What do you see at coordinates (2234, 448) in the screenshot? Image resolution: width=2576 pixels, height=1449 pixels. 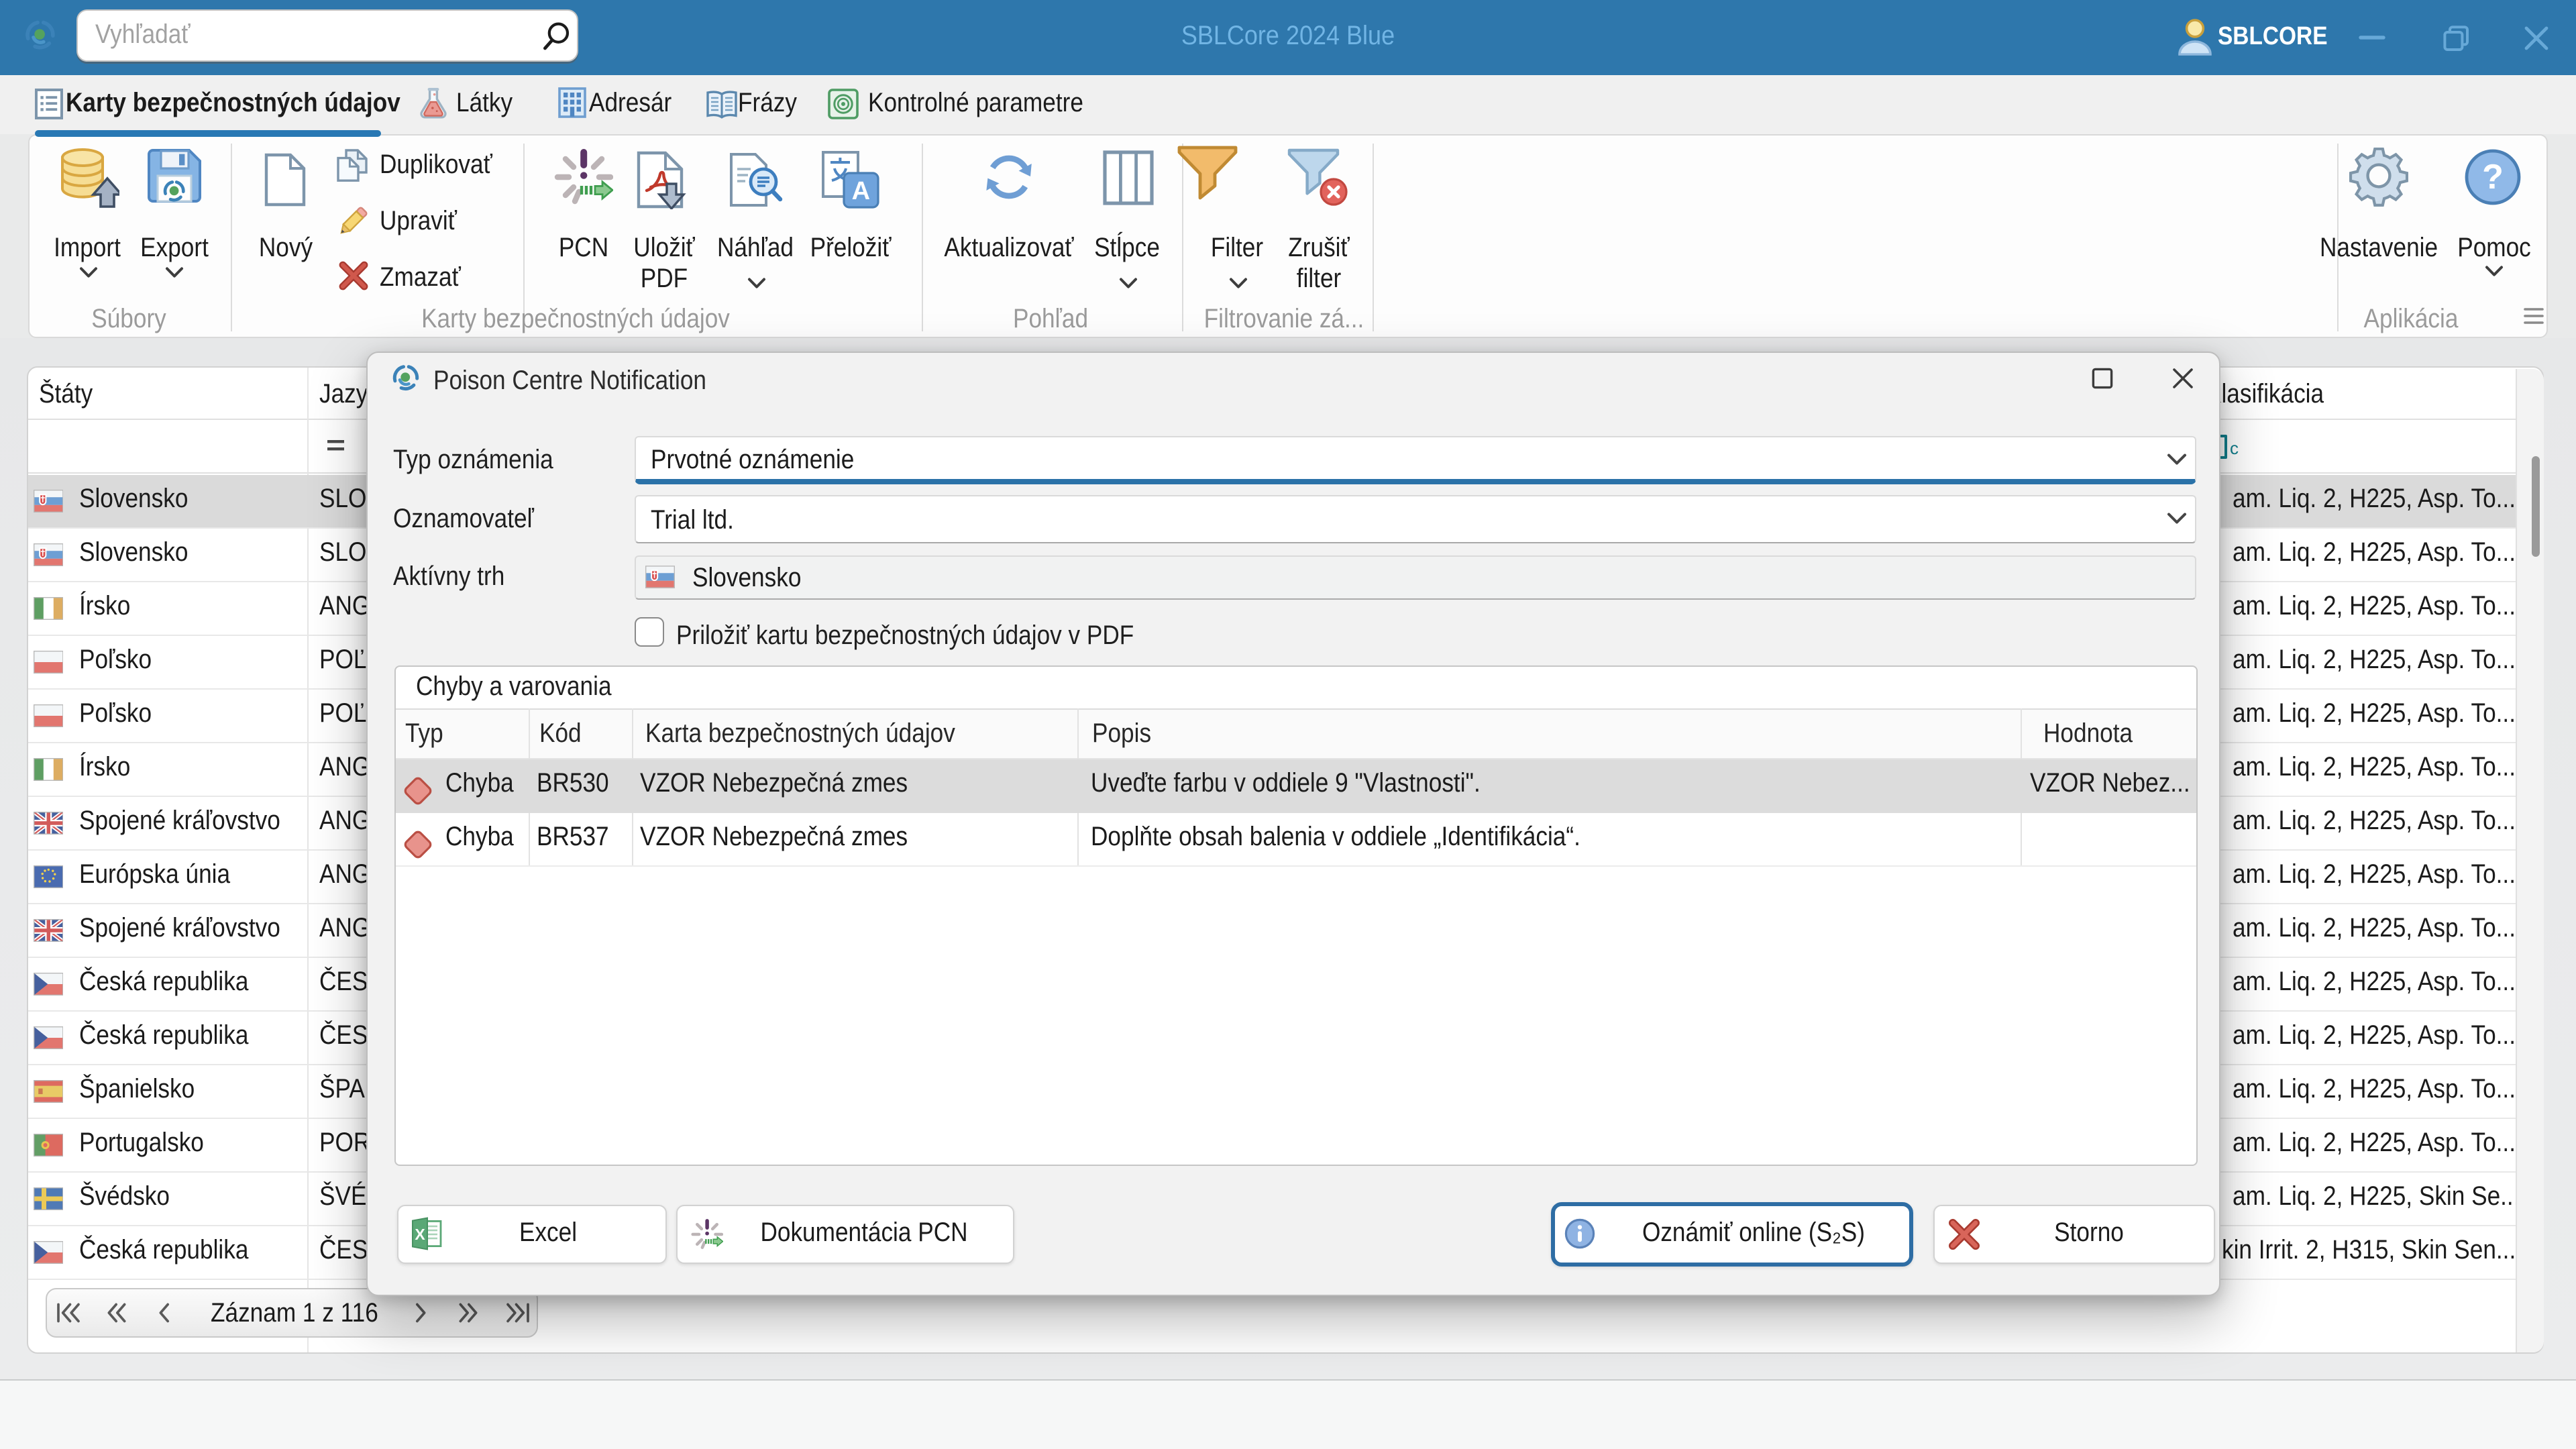 I see `svg-text: c` at bounding box center [2234, 448].